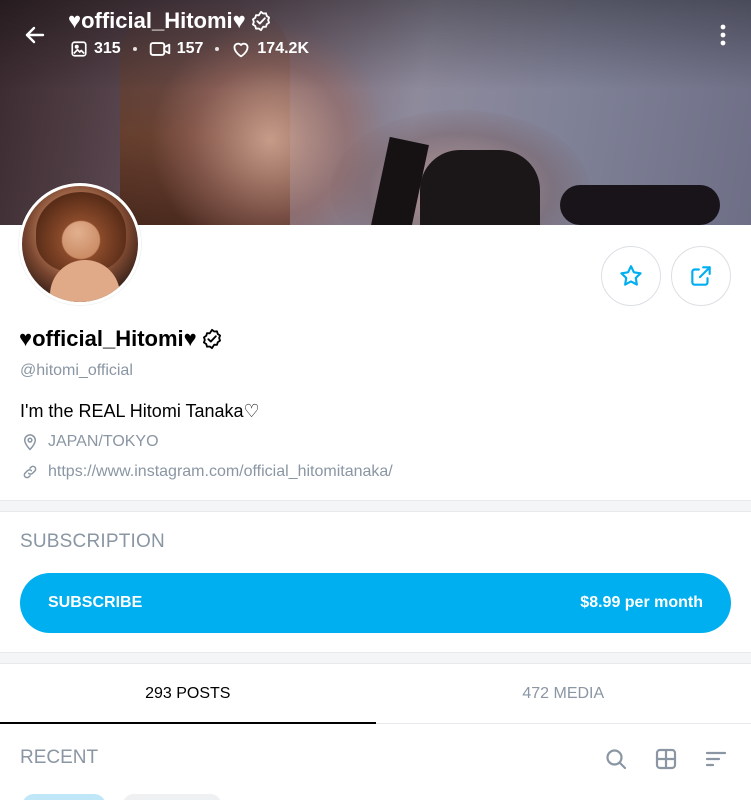 The width and height of the screenshot is (751, 800). Describe the element at coordinates (172, 797) in the screenshot. I see `filter-chip` at that location.